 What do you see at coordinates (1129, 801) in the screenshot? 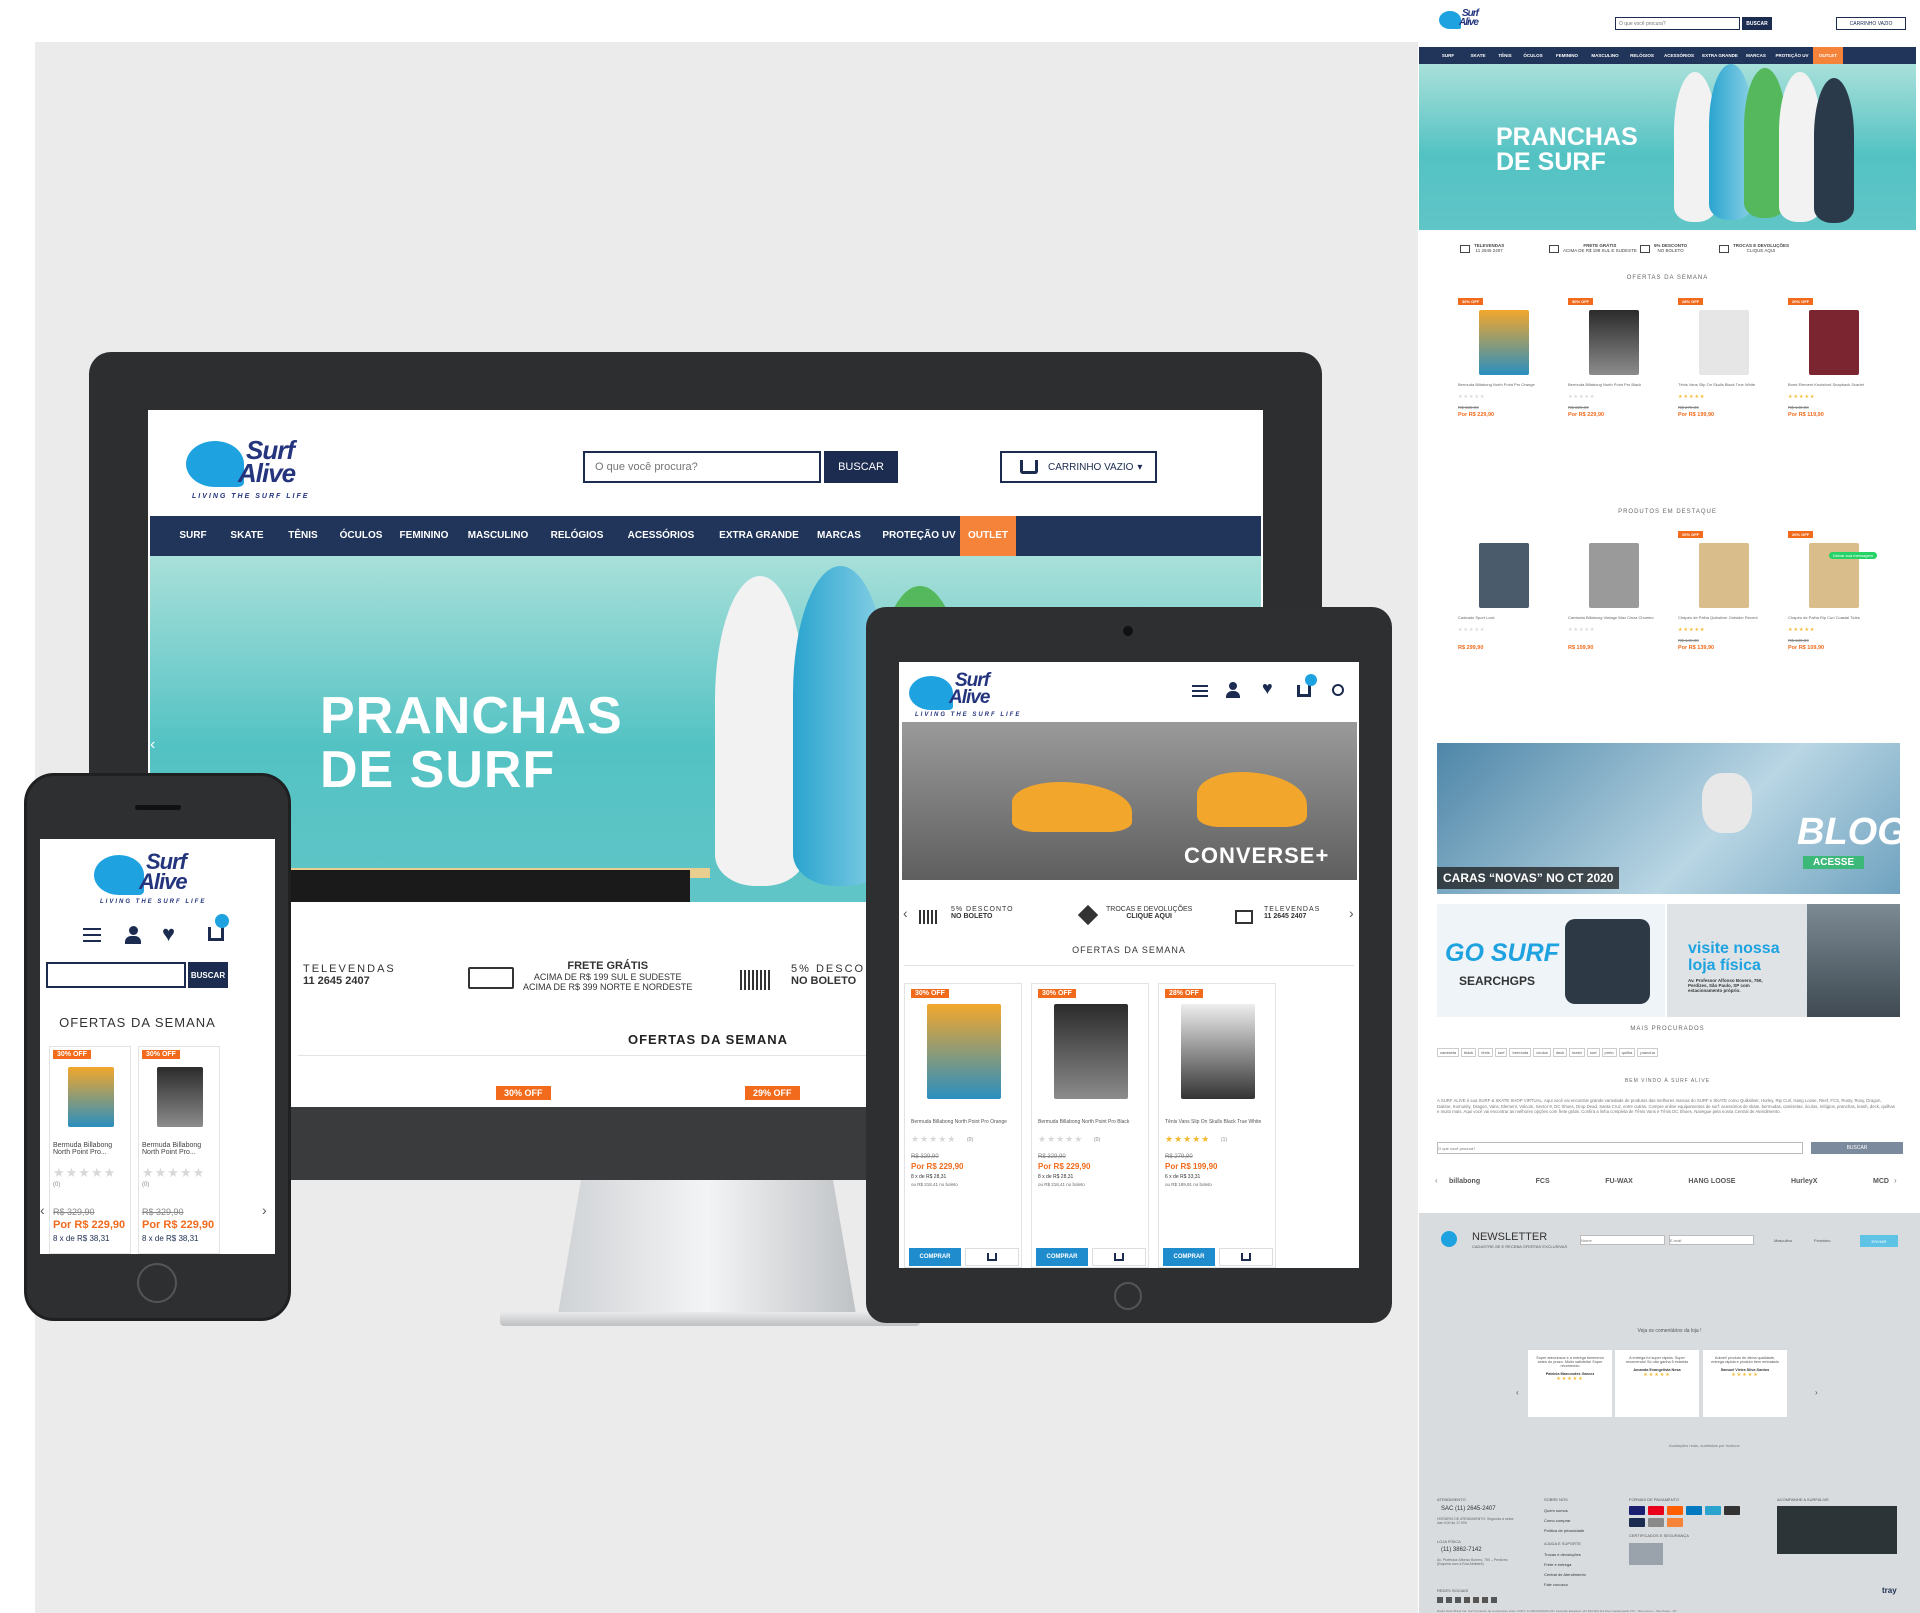
I see `tablet-hero-banner: CONVERSE+` at bounding box center [1129, 801].